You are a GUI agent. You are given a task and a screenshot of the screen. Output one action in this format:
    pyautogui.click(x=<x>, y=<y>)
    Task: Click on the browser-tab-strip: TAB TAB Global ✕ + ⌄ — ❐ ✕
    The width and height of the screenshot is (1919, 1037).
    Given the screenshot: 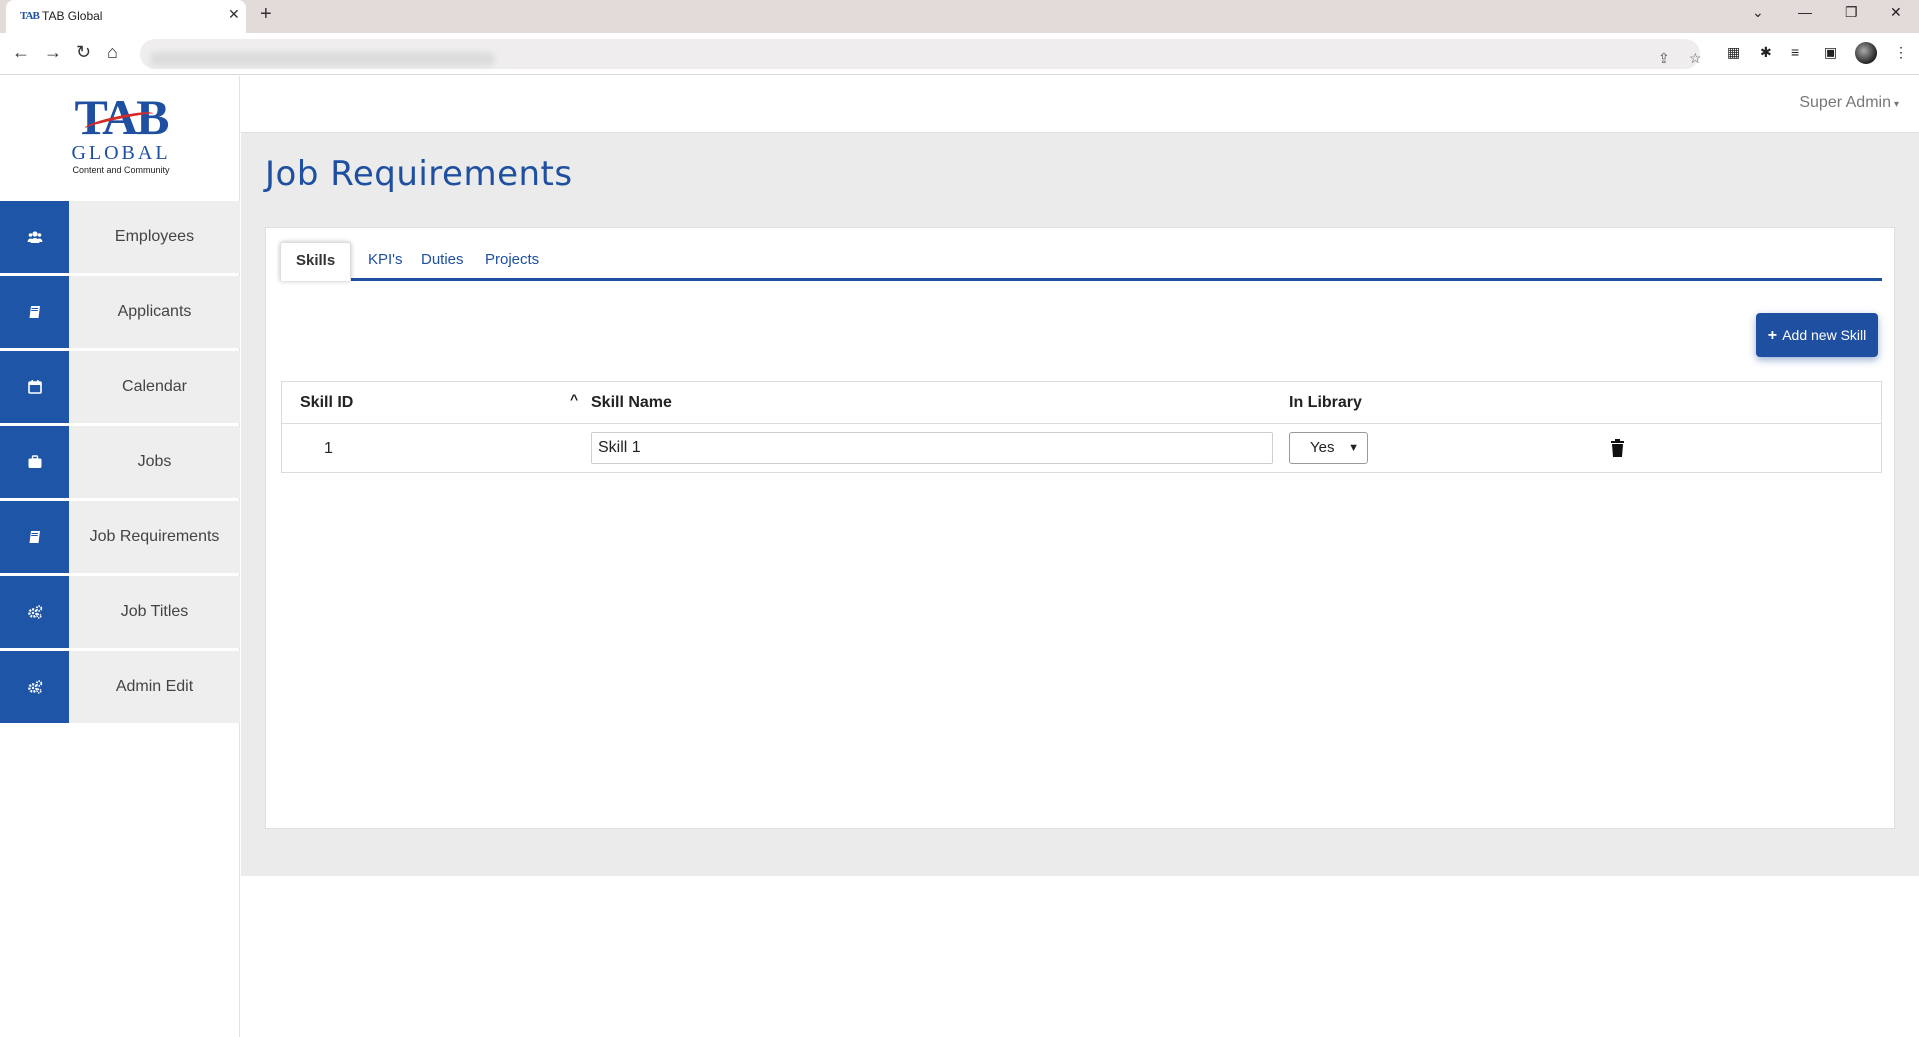 What is the action you would take?
    pyautogui.click(x=959, y=16)
    